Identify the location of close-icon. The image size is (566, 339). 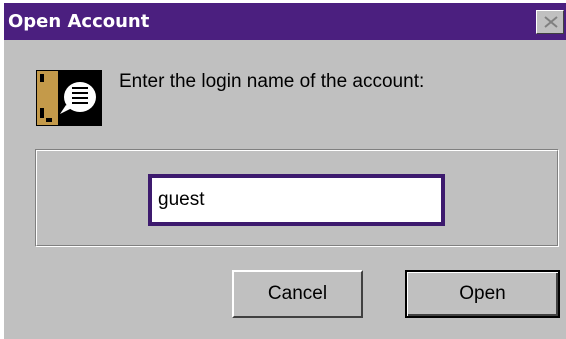
(551, 22).